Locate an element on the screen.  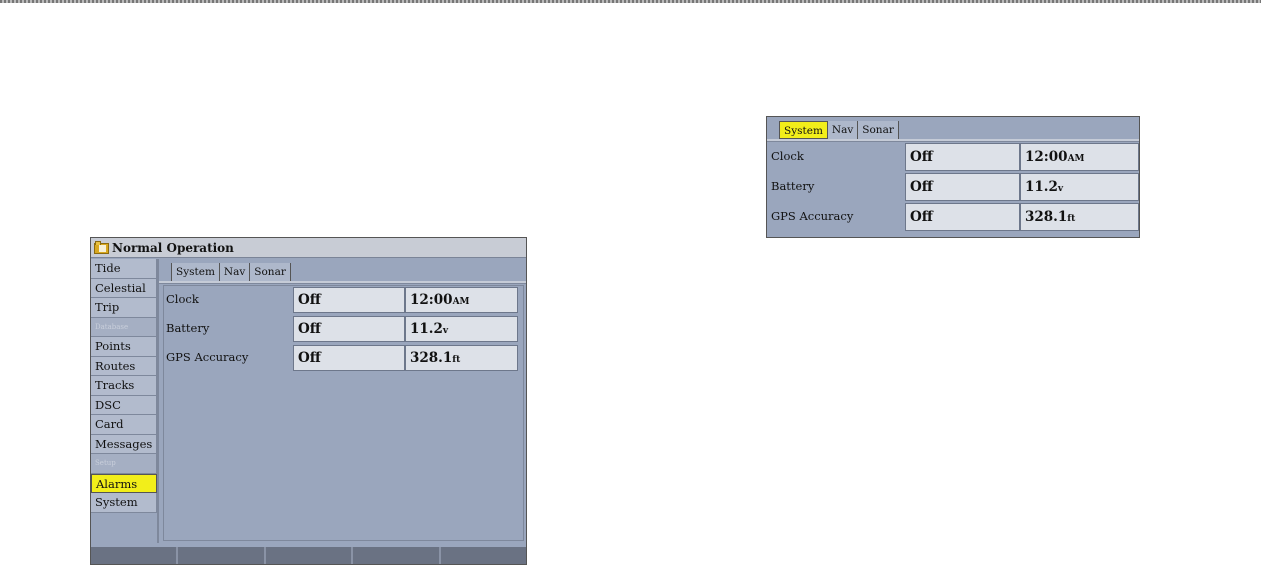
sidebar-item-system: System is located at coordinates (124, 503).